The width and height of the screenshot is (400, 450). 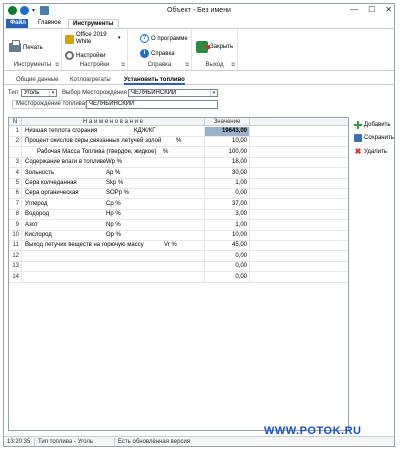 I want to click on name-cell: Азот Np %, so click(x=113, y=225).